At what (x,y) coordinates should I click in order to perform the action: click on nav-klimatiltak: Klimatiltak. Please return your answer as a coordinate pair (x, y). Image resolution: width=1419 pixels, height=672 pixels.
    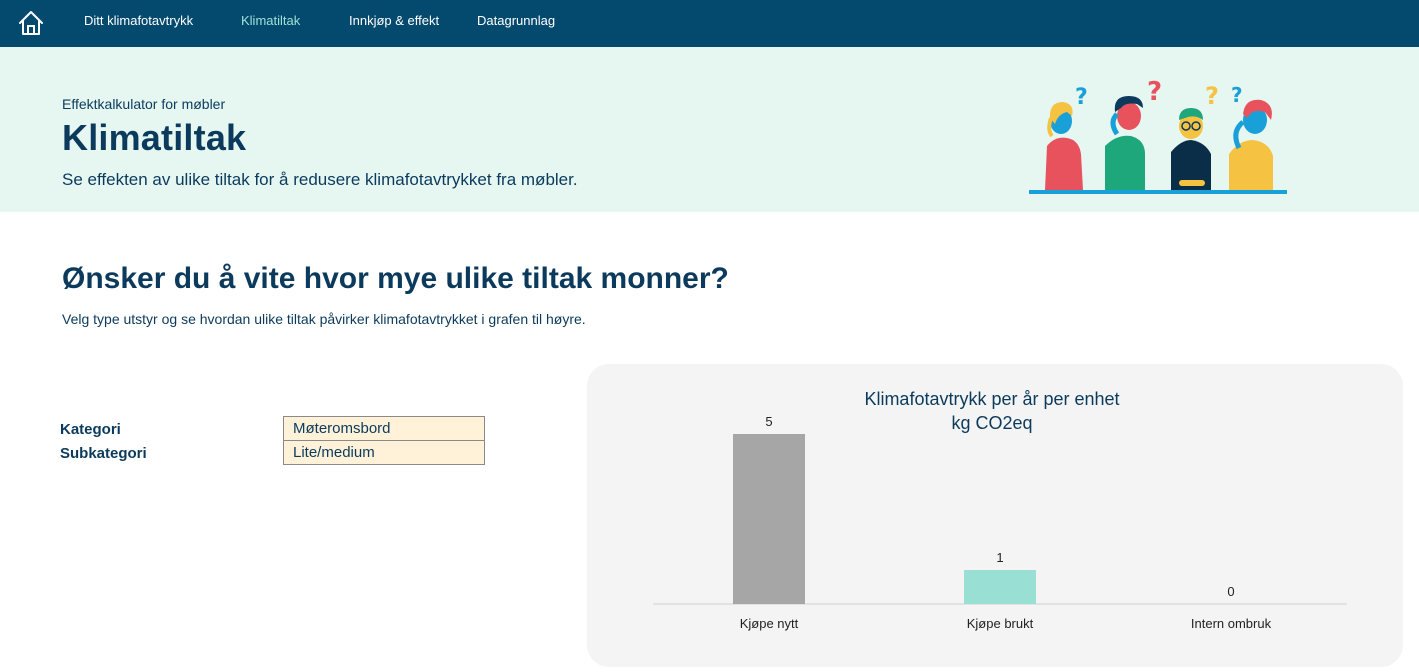
    Looking at the image, I should click on (270, 20).